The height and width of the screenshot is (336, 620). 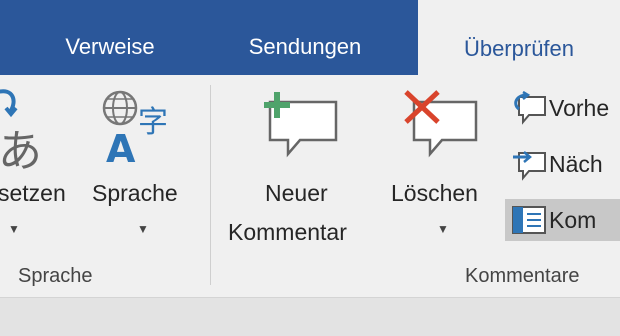 What do you see at coordinates (519, 40) in the screenshot?
I see `tab-ueberpruefen: Überprüfen` at bounding box center [519, 40].